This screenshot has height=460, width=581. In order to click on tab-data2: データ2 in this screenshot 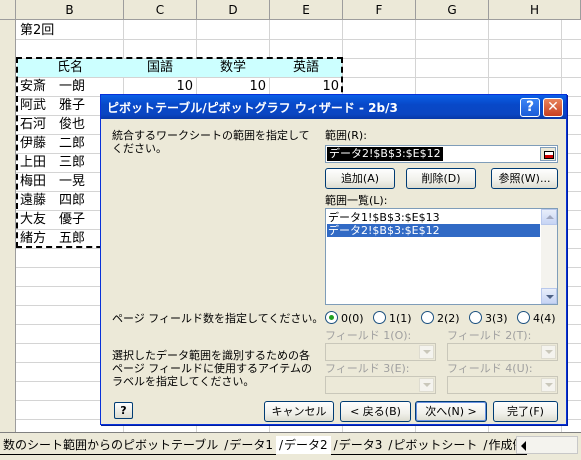, I will do `click(303, 445)`.